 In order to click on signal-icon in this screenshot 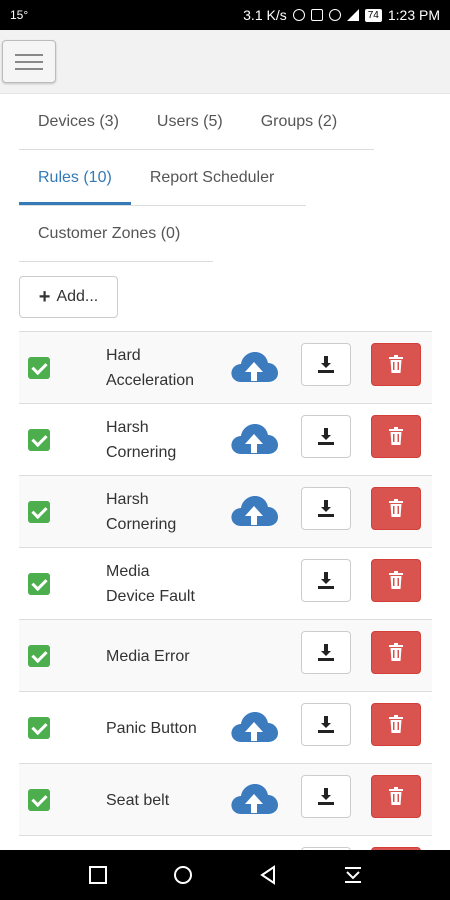, I will do `click(352, 15)`.